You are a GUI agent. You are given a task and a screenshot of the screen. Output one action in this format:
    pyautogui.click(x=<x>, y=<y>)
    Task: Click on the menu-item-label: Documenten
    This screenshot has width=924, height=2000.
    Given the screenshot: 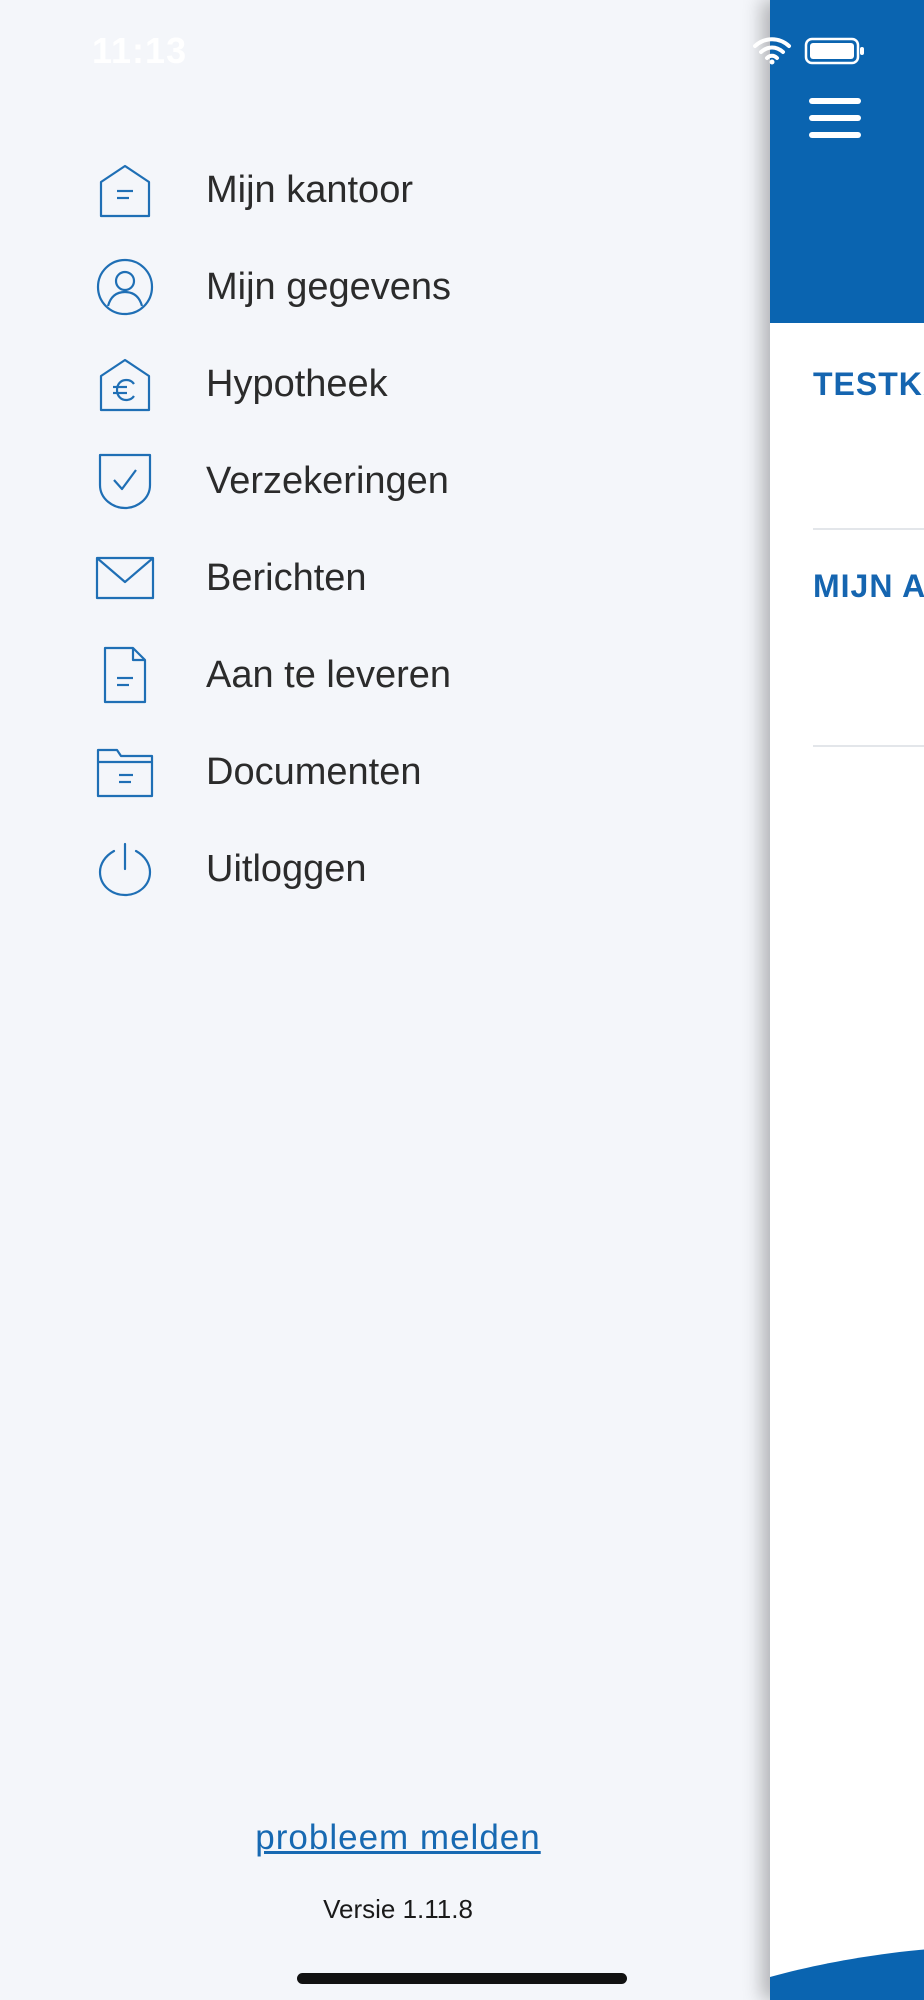 What is the action you would take?
    pyautogui.click(x=314, y=771)
    